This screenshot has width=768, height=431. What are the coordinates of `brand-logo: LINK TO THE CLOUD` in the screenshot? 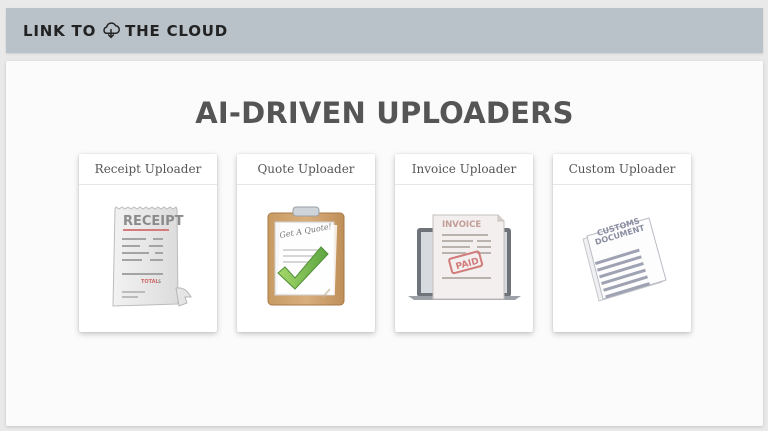 It's located at (125, 31).